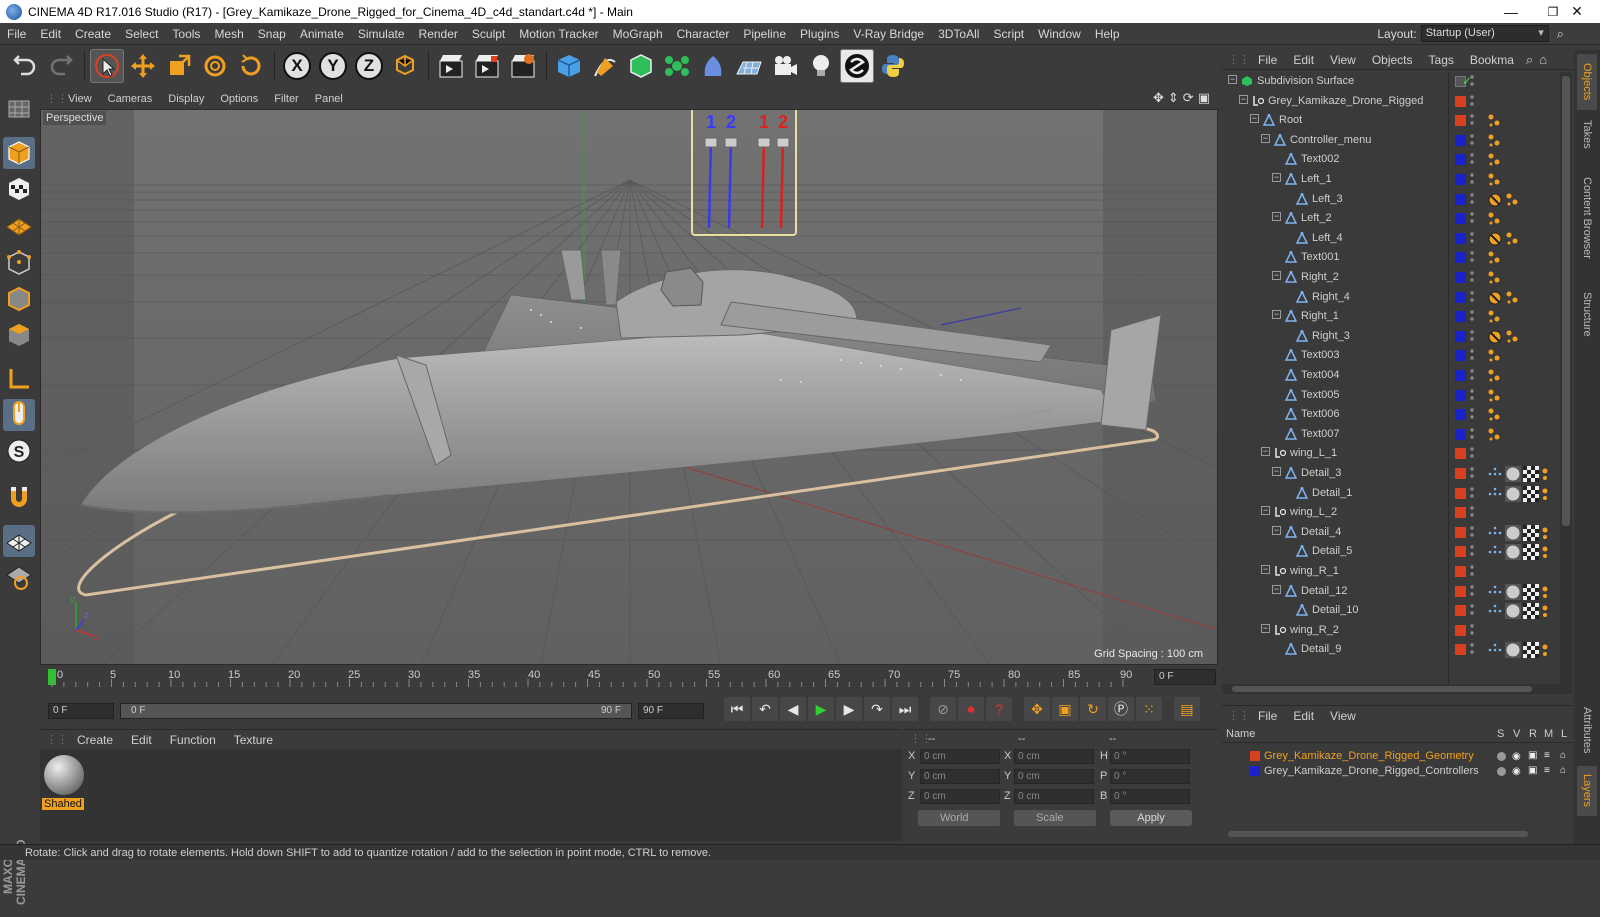 Image resolution: width=1600 pixels, height=917 pixels. I want to click on make-editable-icon, so click(19, 109).